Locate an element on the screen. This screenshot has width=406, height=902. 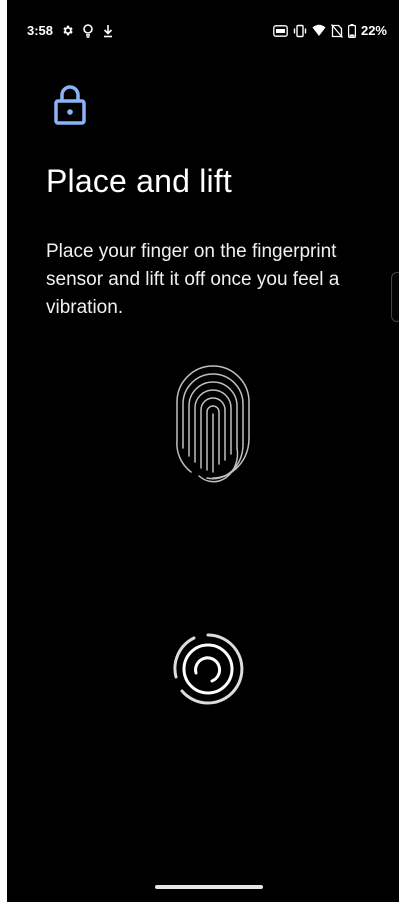
status-left: 3:58 is located at coordinates (70, 30).